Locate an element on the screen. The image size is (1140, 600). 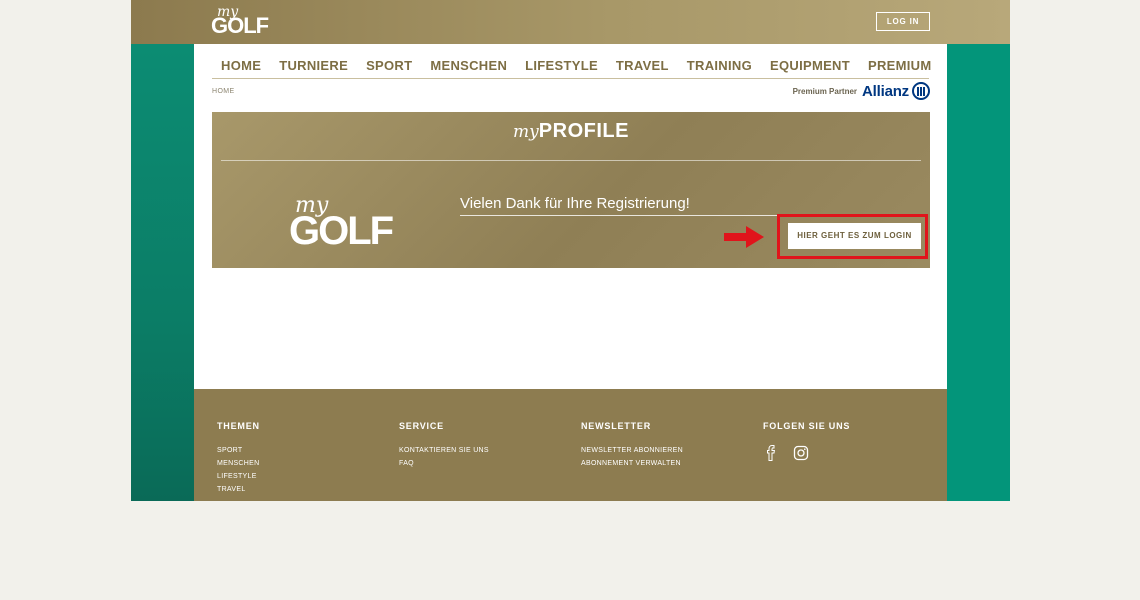
footer-link-travel: TRAVEL is located at coordinates (238, 489).